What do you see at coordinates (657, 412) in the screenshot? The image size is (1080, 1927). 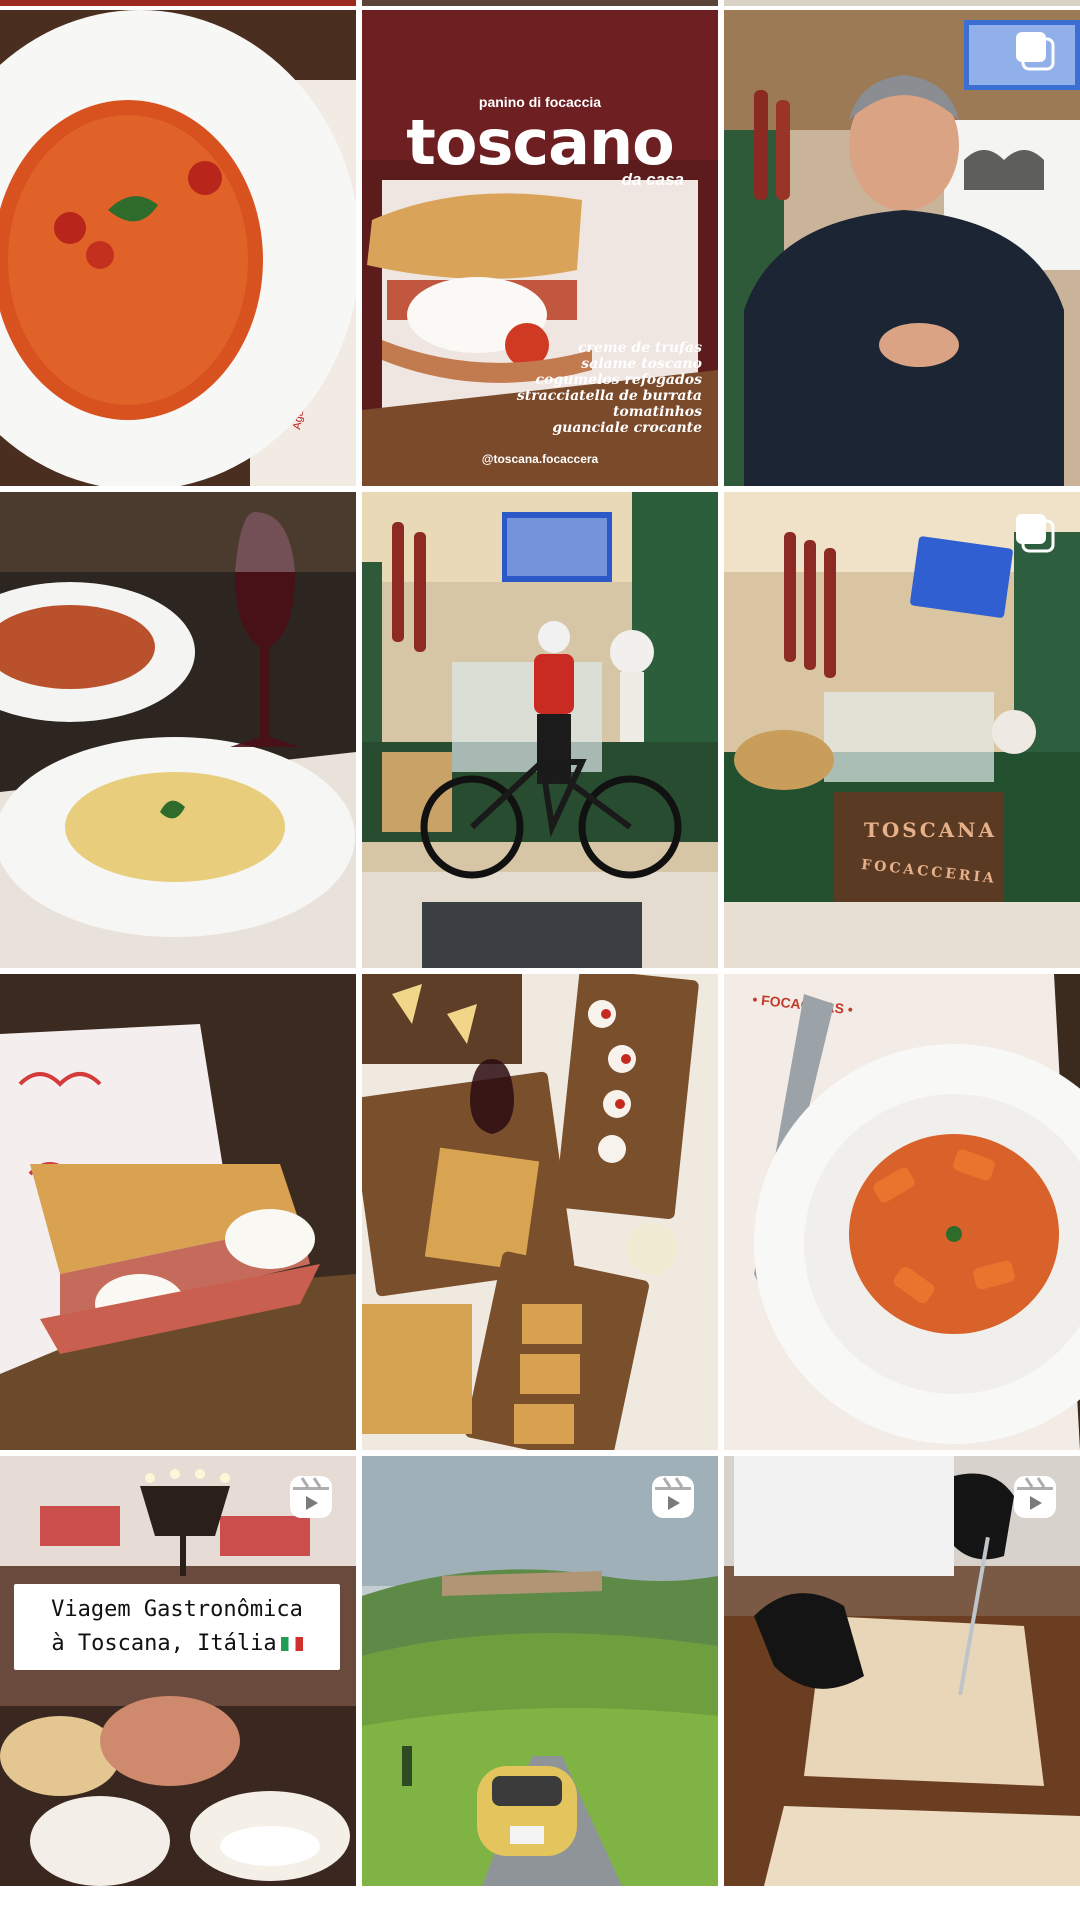 I see `ingredient-5: tomatinhos` at bounding box center [657, 412].